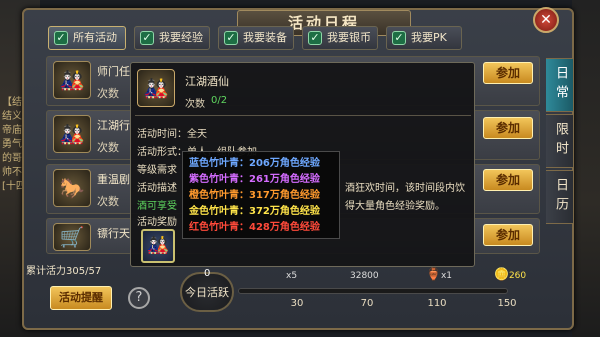  Describe the element at coordinates (207, 292) in the screenshot. I see `today-activity-label: 今日活跃` at that location.